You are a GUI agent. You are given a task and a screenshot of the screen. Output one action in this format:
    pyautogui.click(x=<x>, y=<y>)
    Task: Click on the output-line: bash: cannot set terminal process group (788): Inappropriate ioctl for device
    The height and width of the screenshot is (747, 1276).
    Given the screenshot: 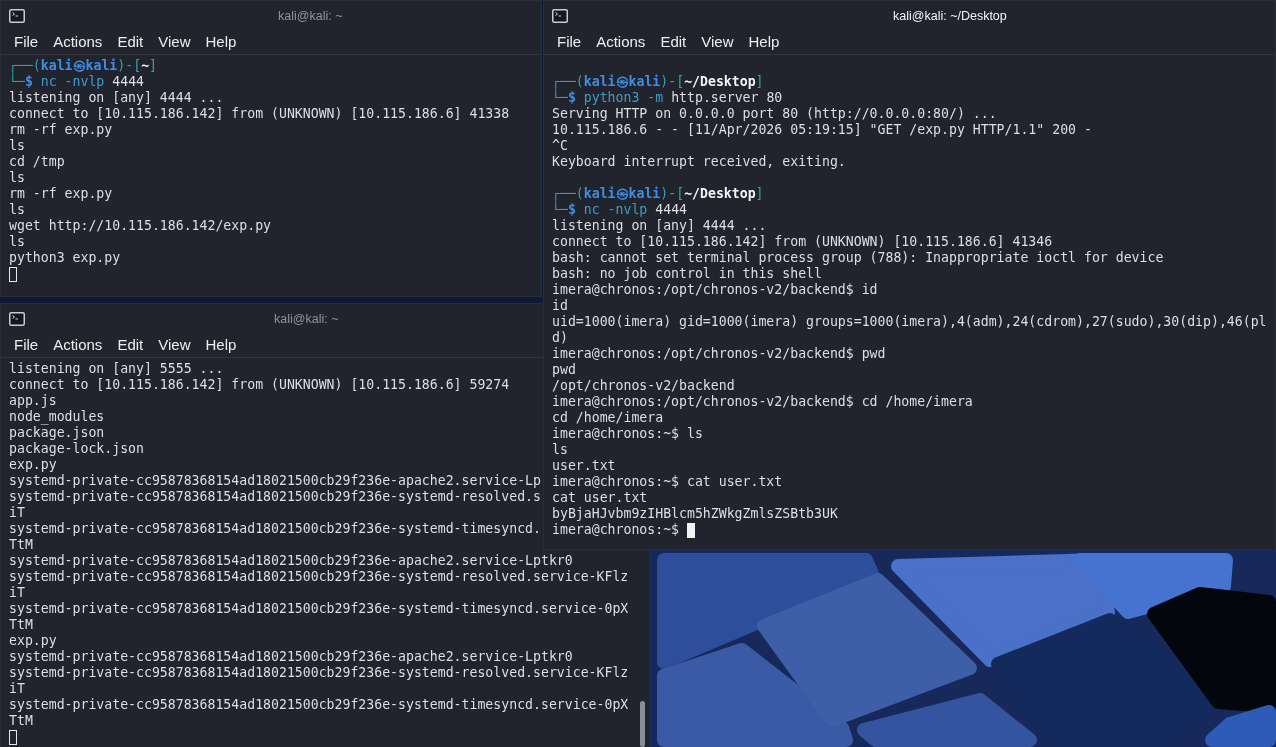 What is the action you would take?
    pyautogui.click(x=858, y=258)
    